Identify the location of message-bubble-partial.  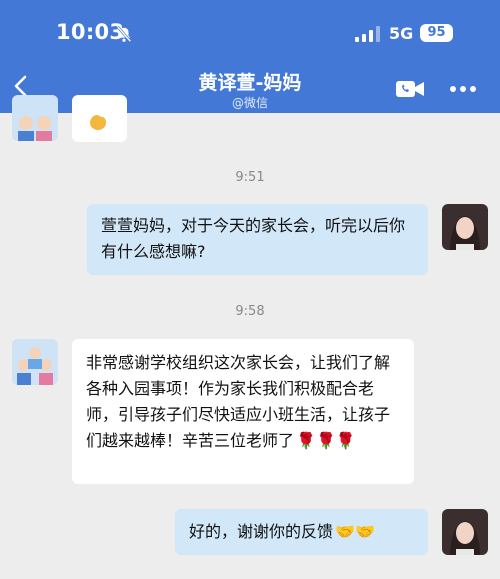
(99, 118).